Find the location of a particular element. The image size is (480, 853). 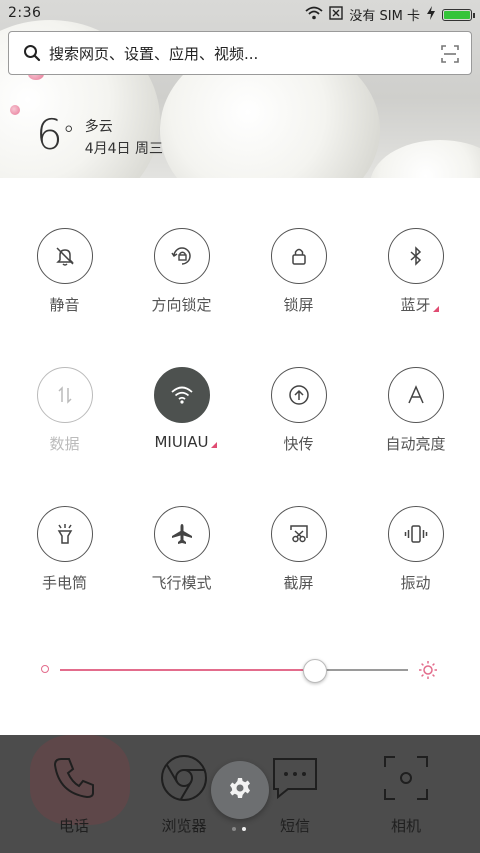

brightness-track is located at coordinates (366, 670).